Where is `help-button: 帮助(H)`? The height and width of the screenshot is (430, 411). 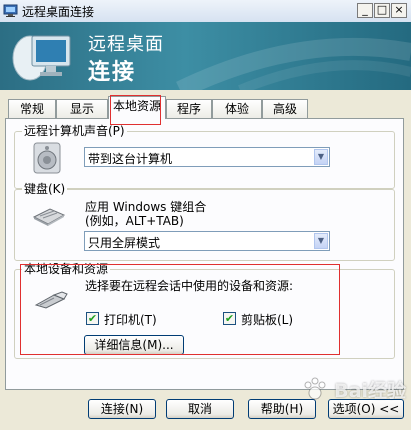 help-button: 帮助(H) is located at coordinates (282, 409).